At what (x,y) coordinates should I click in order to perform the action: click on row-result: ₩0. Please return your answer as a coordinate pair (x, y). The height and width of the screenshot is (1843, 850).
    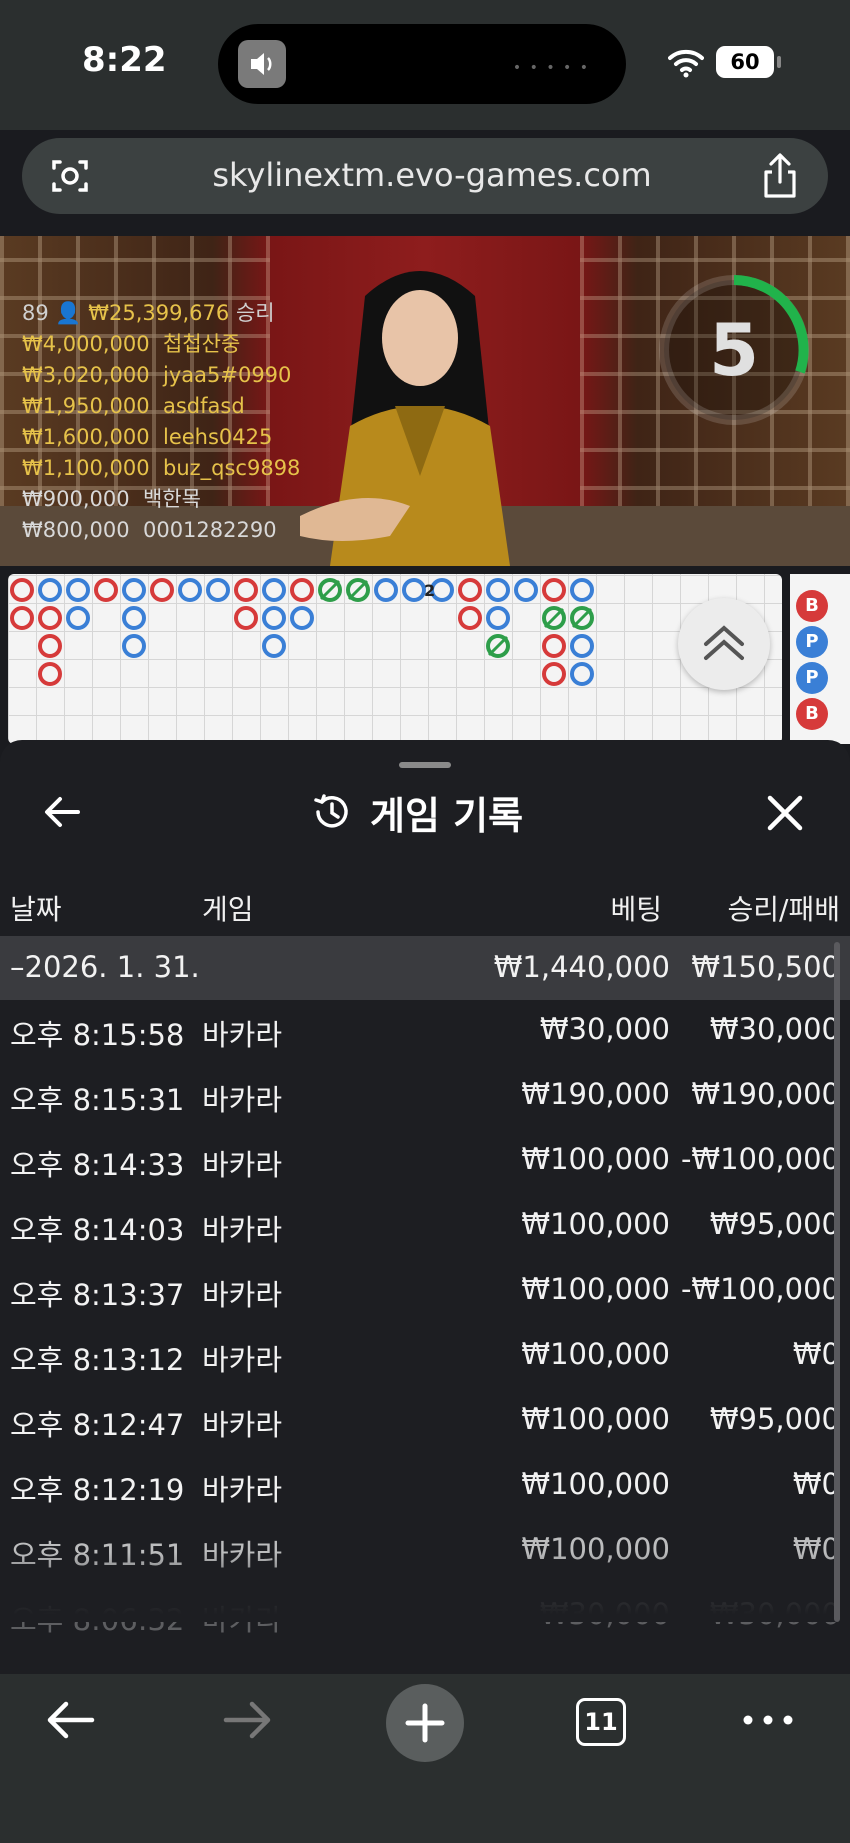
    Looking at the image, I should click on (816, 1484).